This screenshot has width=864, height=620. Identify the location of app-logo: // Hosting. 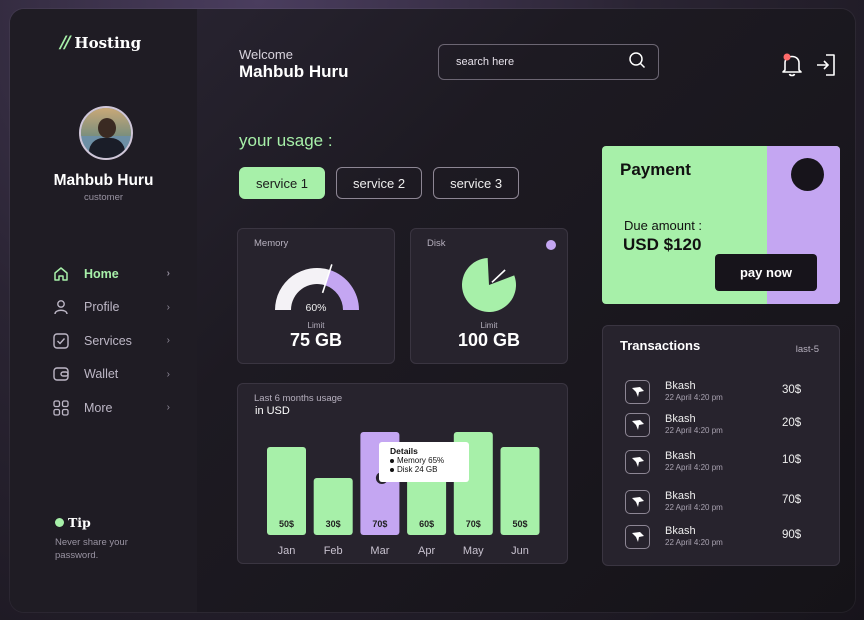
(100, 43).